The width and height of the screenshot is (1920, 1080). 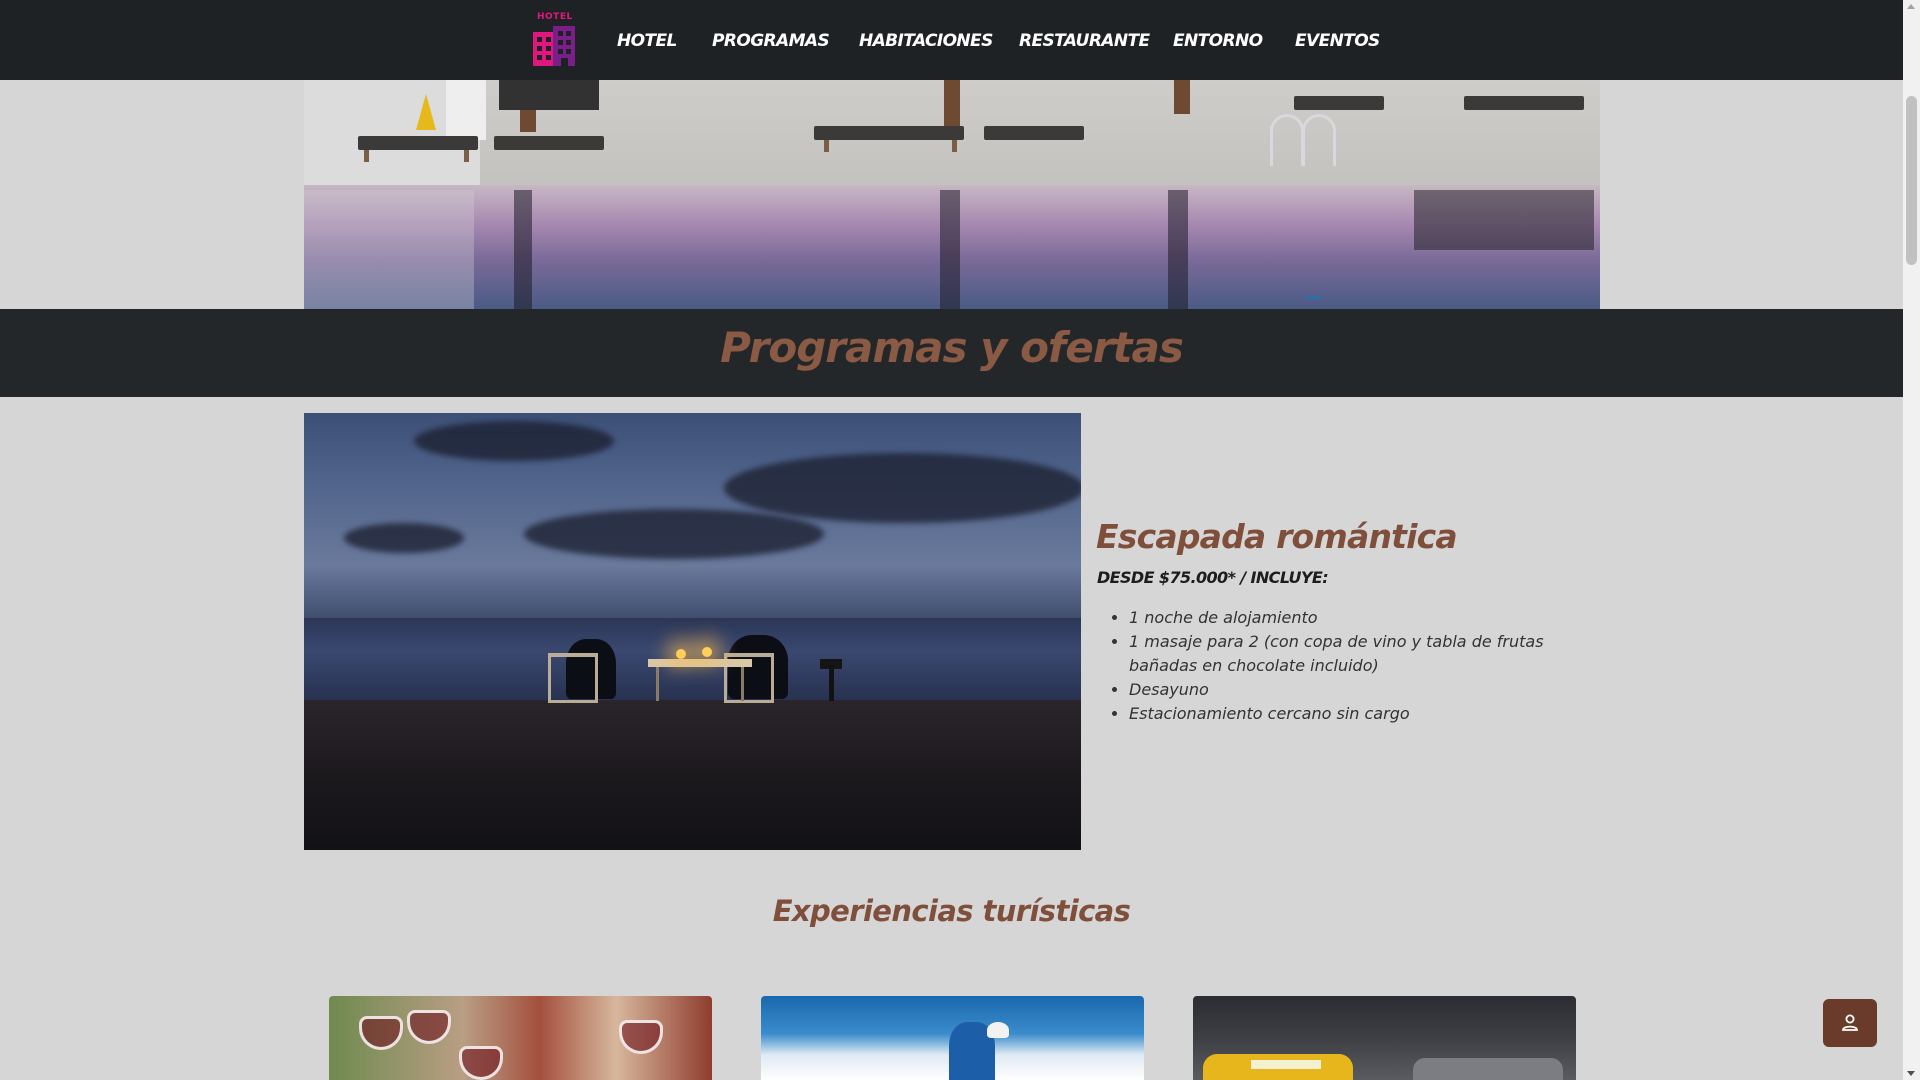 I want to click on experience-card-city, so click(x=1384, y=1038).